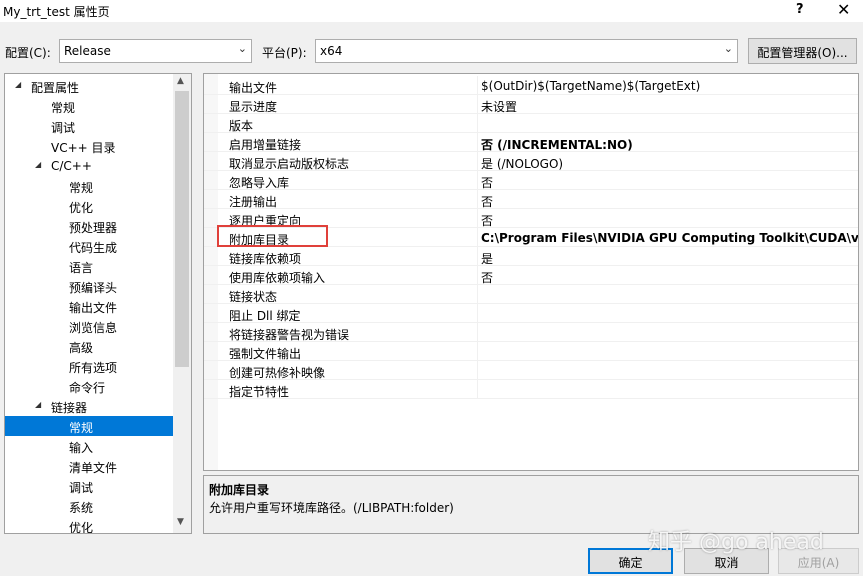 The image size is (863, 576). I want to click on tree-item-label: 系统, so click(81, 508).